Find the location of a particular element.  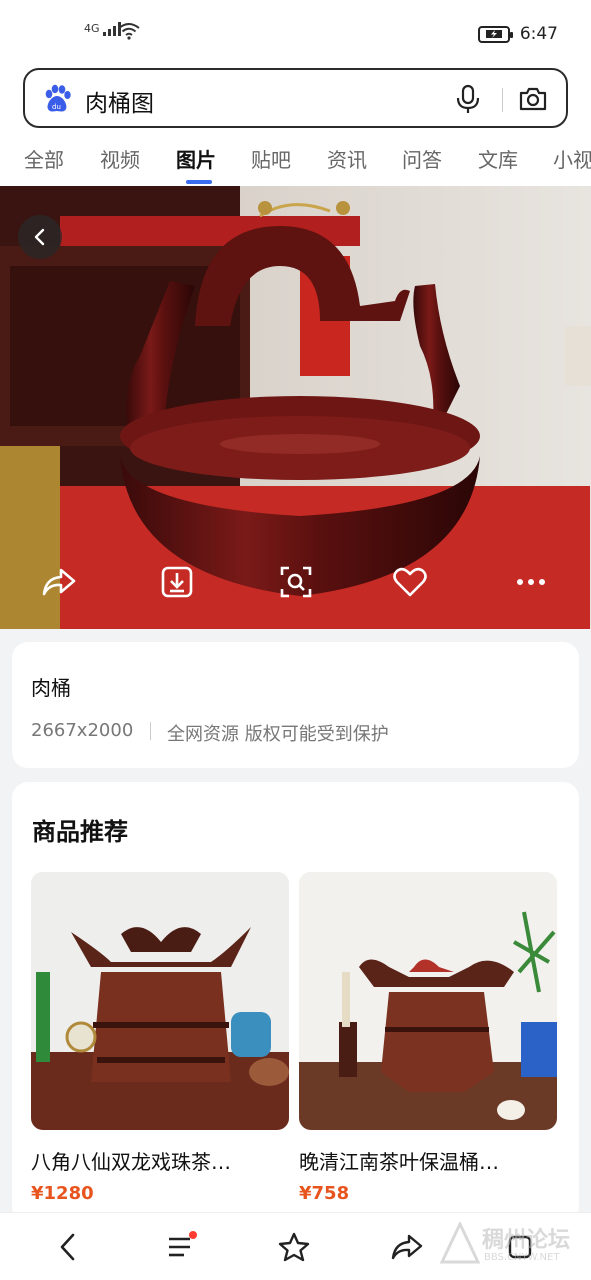

nav-bookmark-button is located at coordinates (294, 1247).